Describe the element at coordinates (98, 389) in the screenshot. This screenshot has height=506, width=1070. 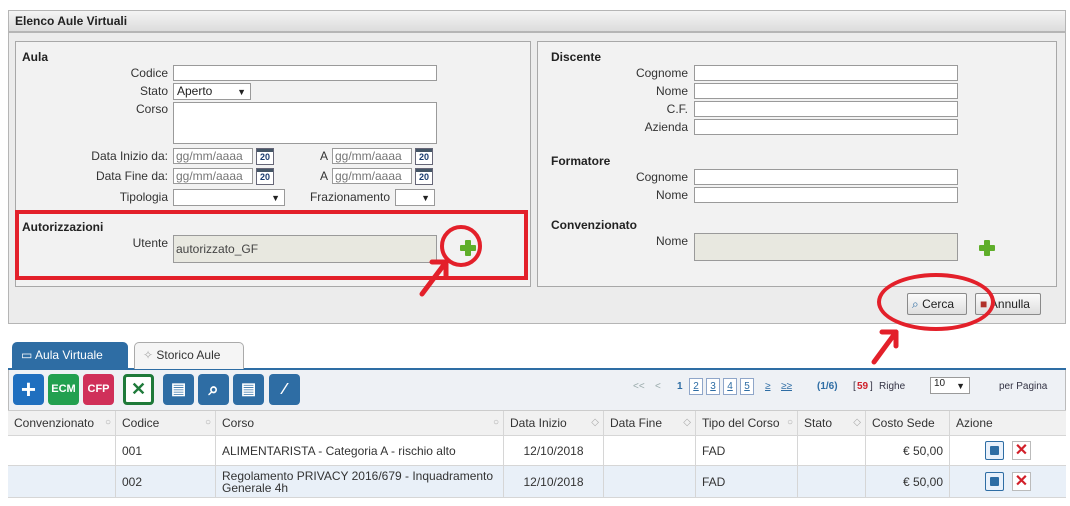
I see `cfp-button: CFP` at that location.